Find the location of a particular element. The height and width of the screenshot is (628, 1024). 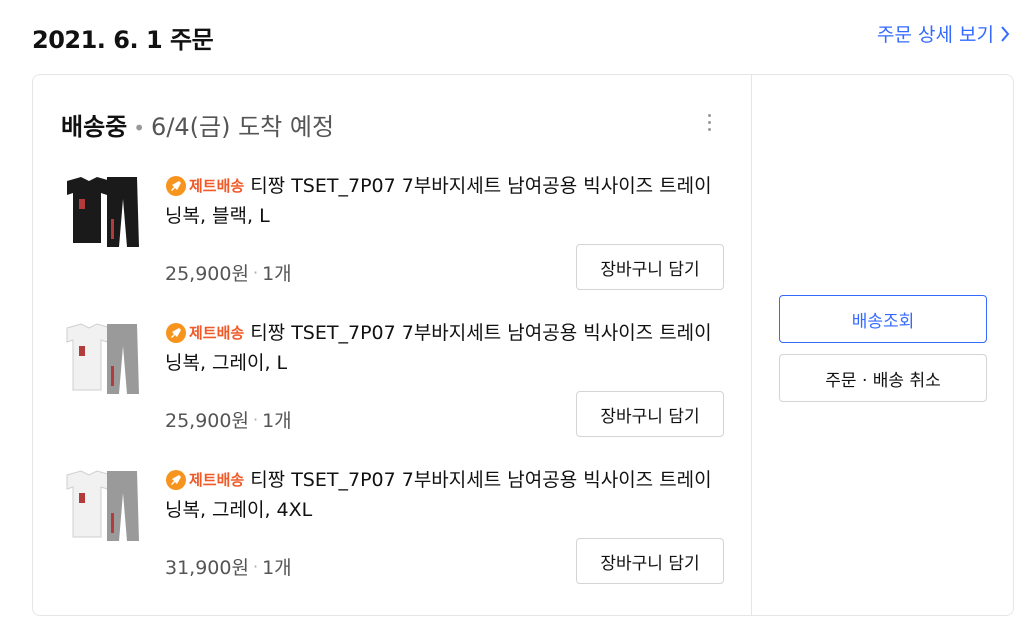

shipment-eta: 6/4(금) 도착 예정 is located at coordinates (243, 127).